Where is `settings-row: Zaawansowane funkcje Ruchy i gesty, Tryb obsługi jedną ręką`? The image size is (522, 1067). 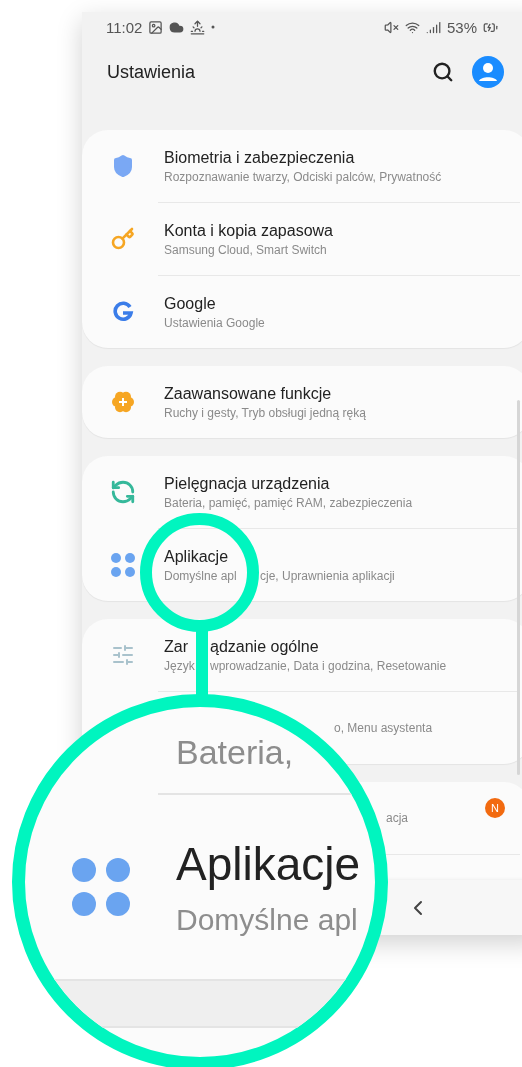 settings-row: Zaawansowane funkcje Ruchy i gesty, Tryb obsługi jedną ręką is located at coordinates (302, 402).